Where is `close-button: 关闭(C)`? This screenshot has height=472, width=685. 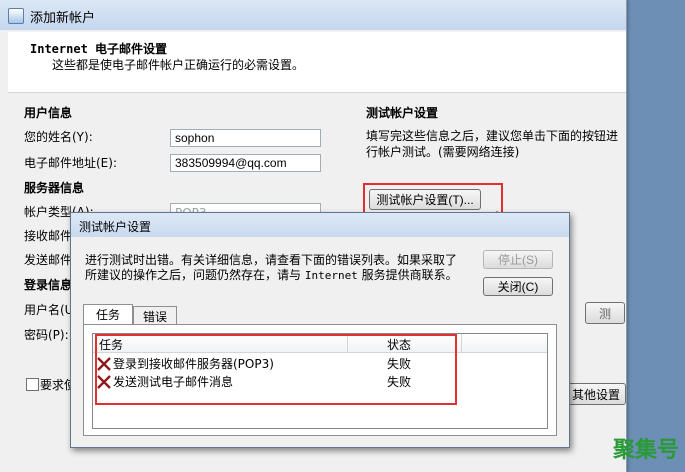 close-button: 关闭(C) is located at coordinates (518, 286).